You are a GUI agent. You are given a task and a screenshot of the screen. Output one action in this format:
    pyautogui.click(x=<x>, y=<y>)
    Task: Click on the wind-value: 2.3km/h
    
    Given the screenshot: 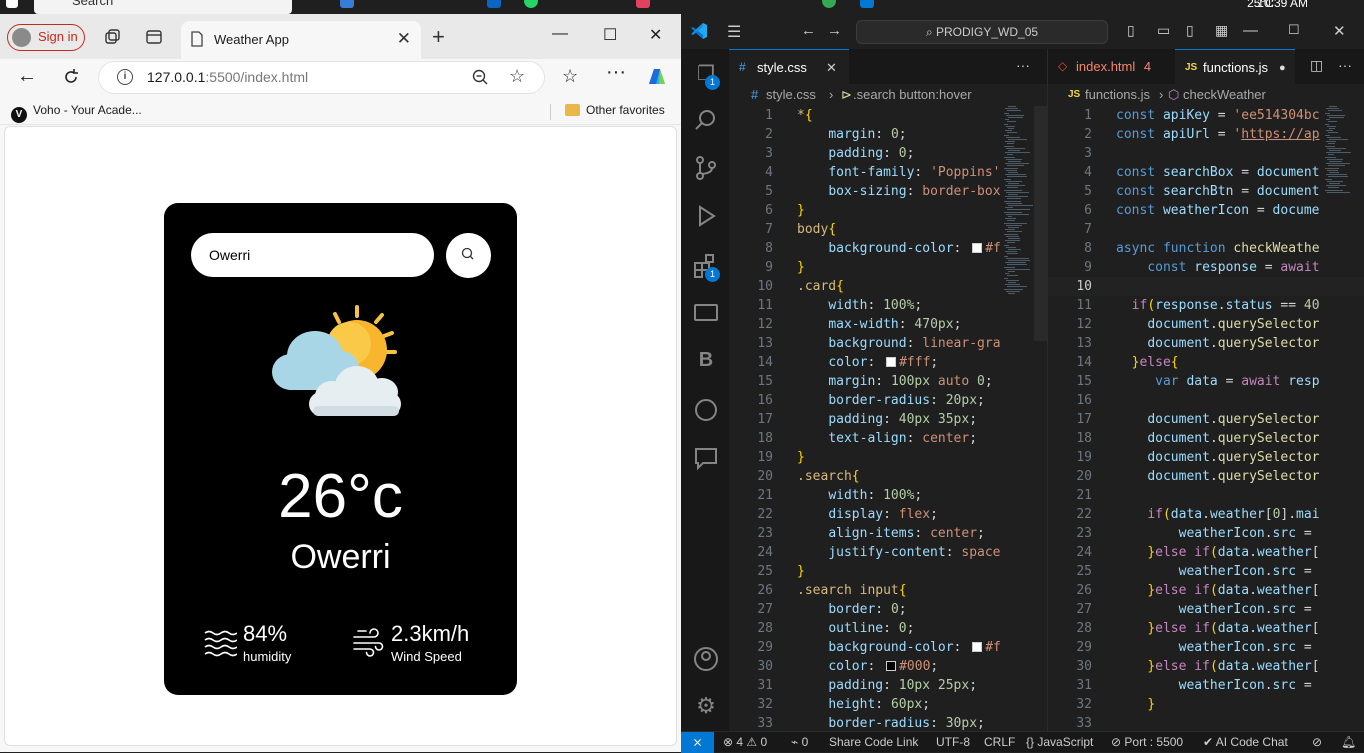 What is the action you would take?
    pyautogui.click(x=430, y=633)
    